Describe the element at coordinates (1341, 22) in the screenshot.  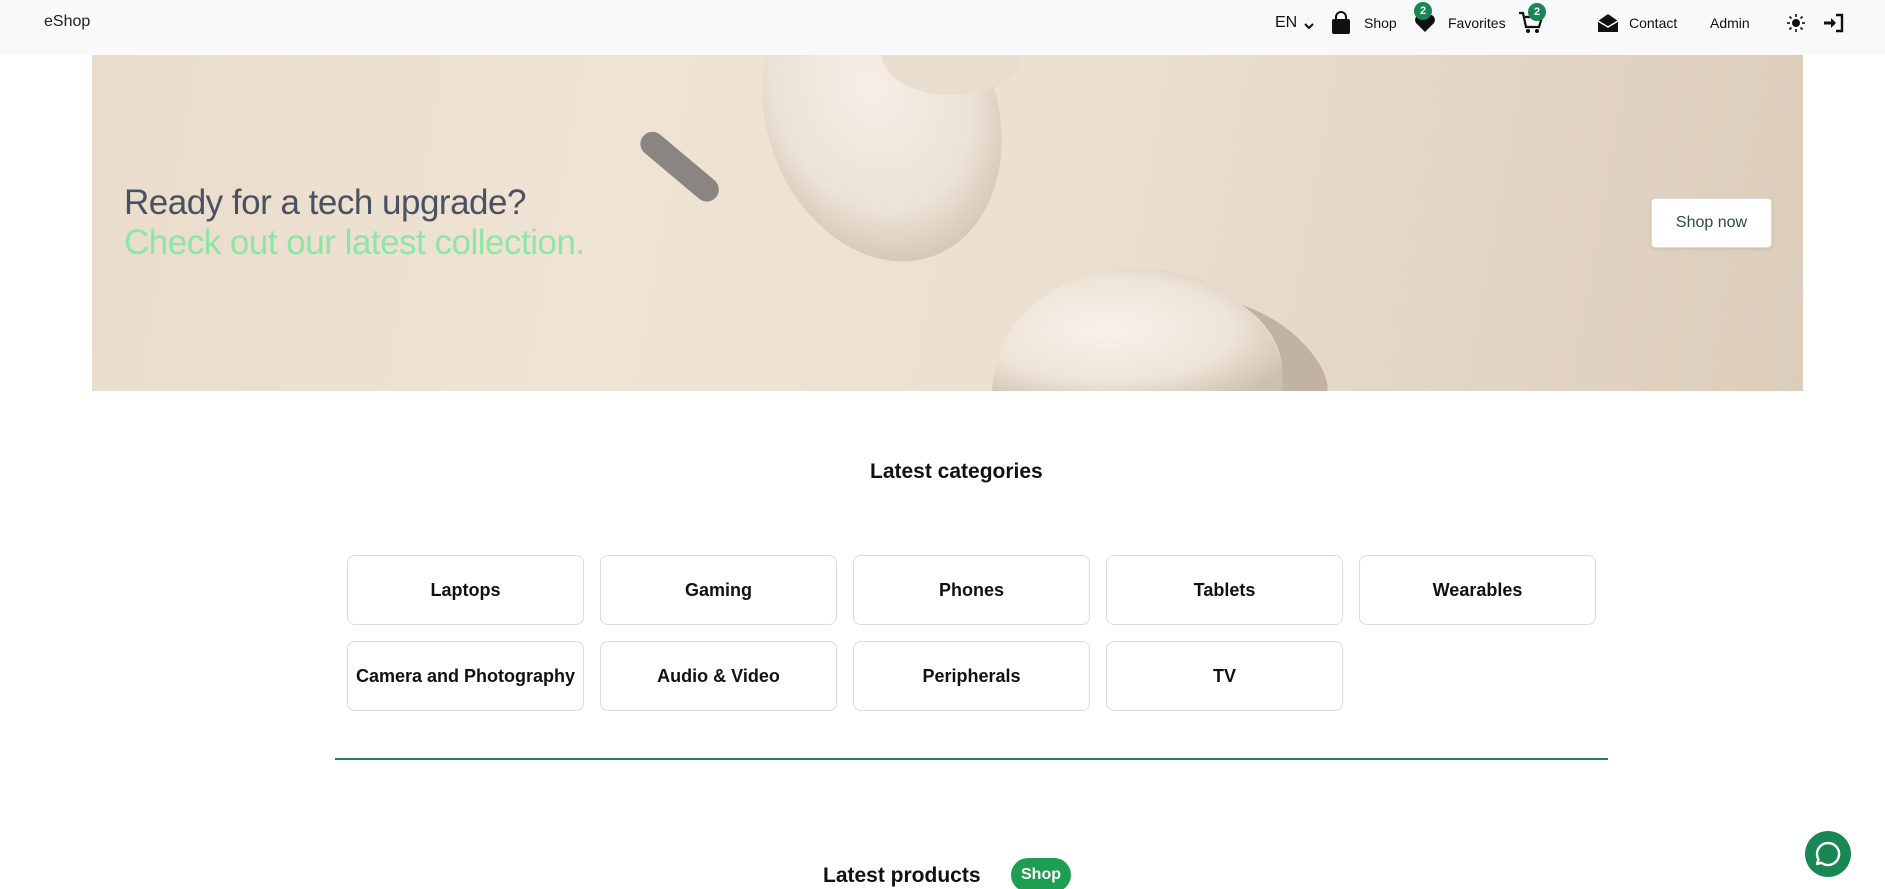
I see `shopping-bag-icon` at that location.